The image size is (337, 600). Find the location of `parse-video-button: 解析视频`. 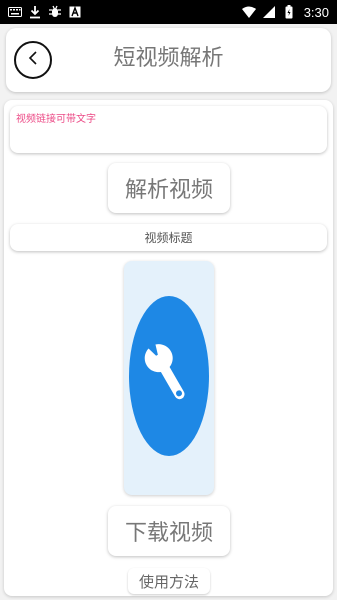

parse-video-button: 解析视频 is located at coordinates (169, 188).